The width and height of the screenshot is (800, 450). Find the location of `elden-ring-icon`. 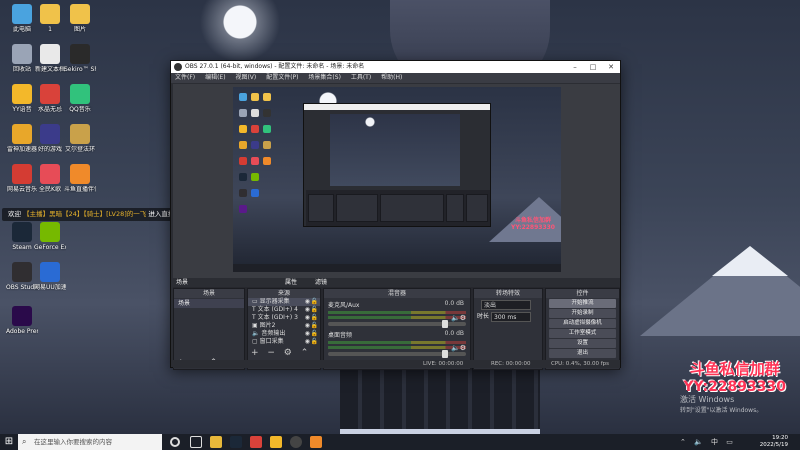

elden-ring-icon is located at coordinates (80, 134).